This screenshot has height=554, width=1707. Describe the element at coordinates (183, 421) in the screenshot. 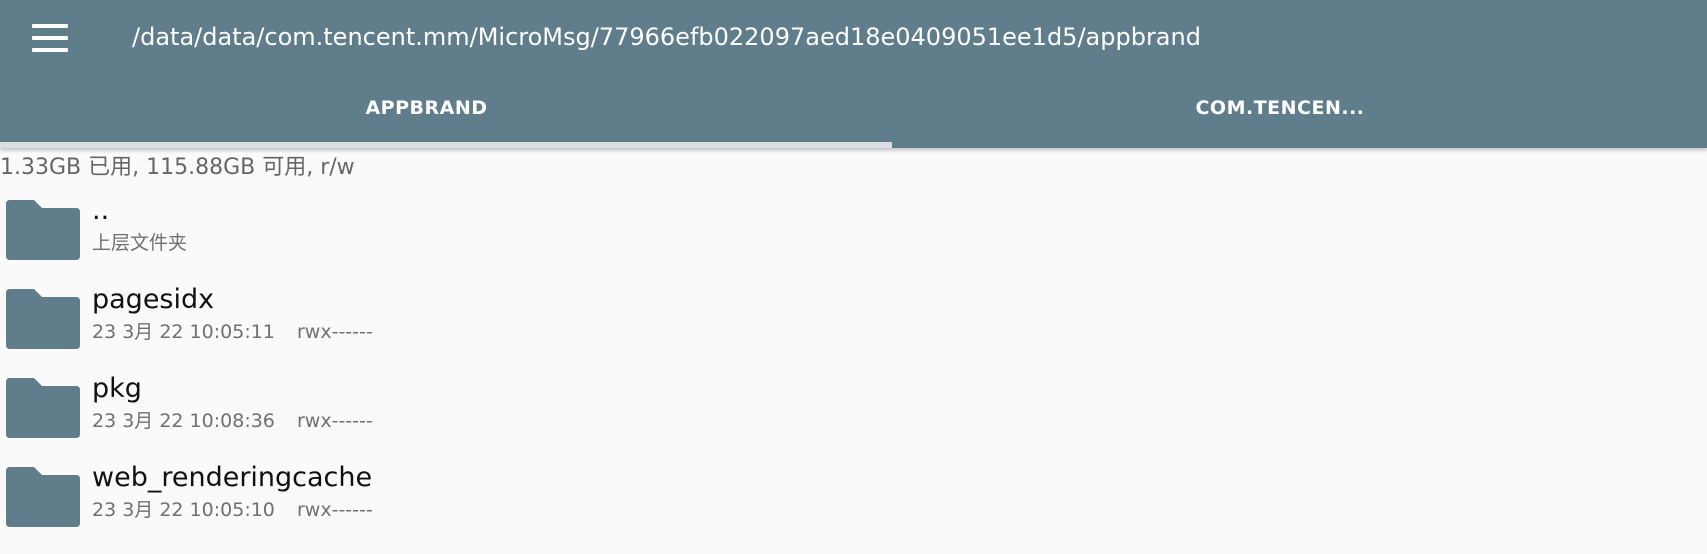

I see `item-date: 23 3月 22 10:08:36` at that location.